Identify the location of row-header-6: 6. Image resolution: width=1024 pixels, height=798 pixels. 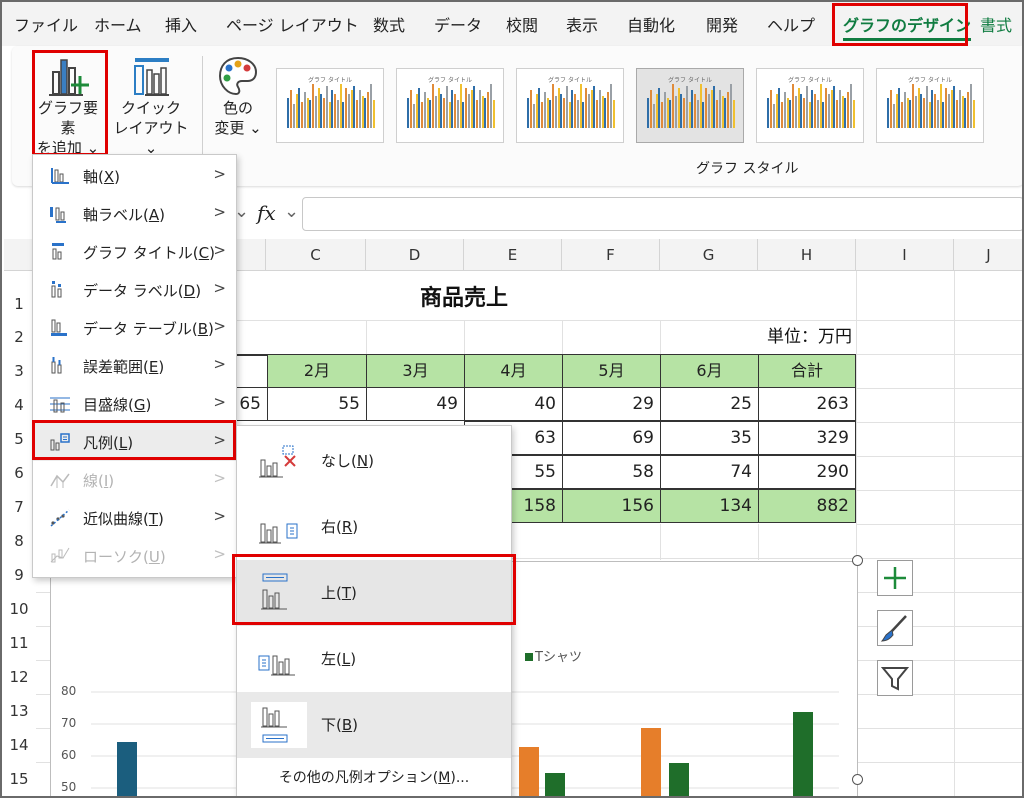
(19, 473).